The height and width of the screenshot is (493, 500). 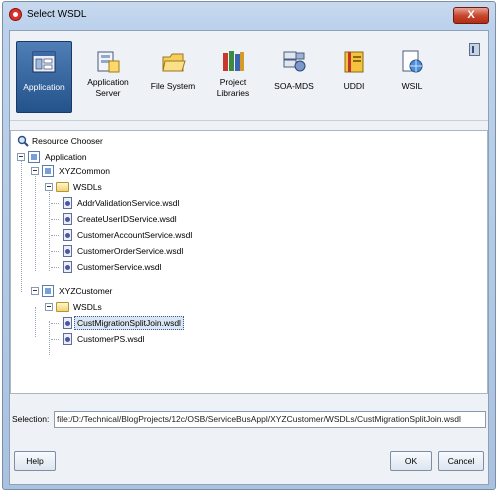 I want to click on toolbar-label: File System, so click(x=173, y=86).